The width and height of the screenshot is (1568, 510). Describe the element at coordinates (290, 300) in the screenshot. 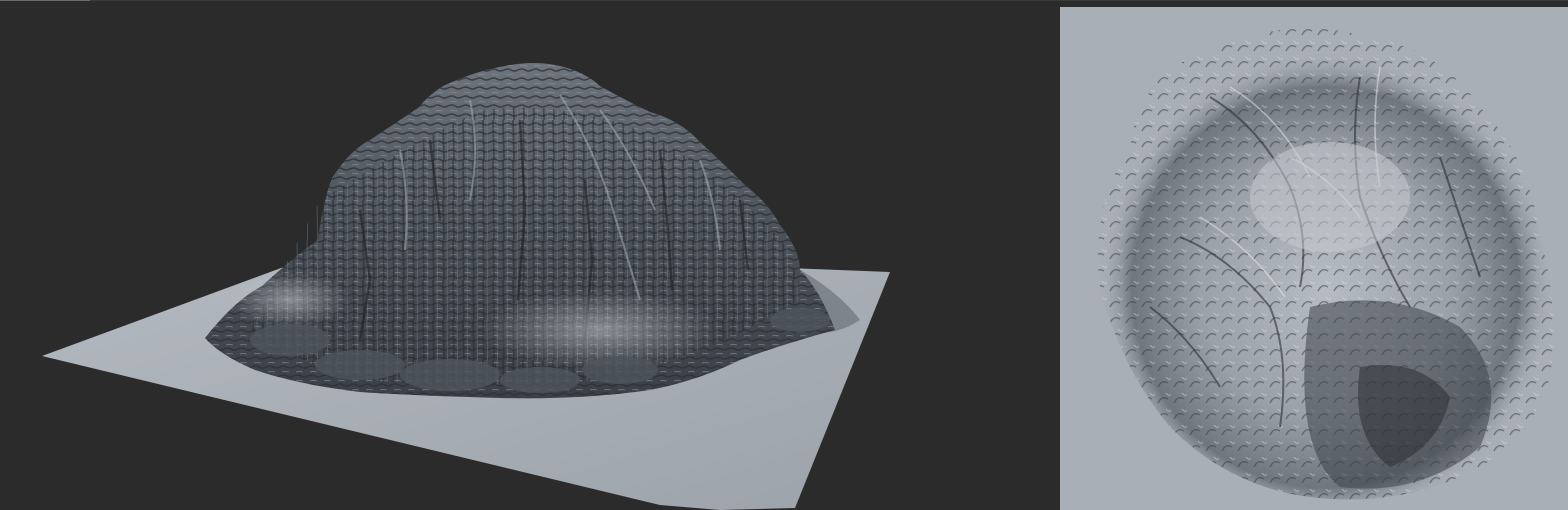

I see `snow-dusting-left` at that location.